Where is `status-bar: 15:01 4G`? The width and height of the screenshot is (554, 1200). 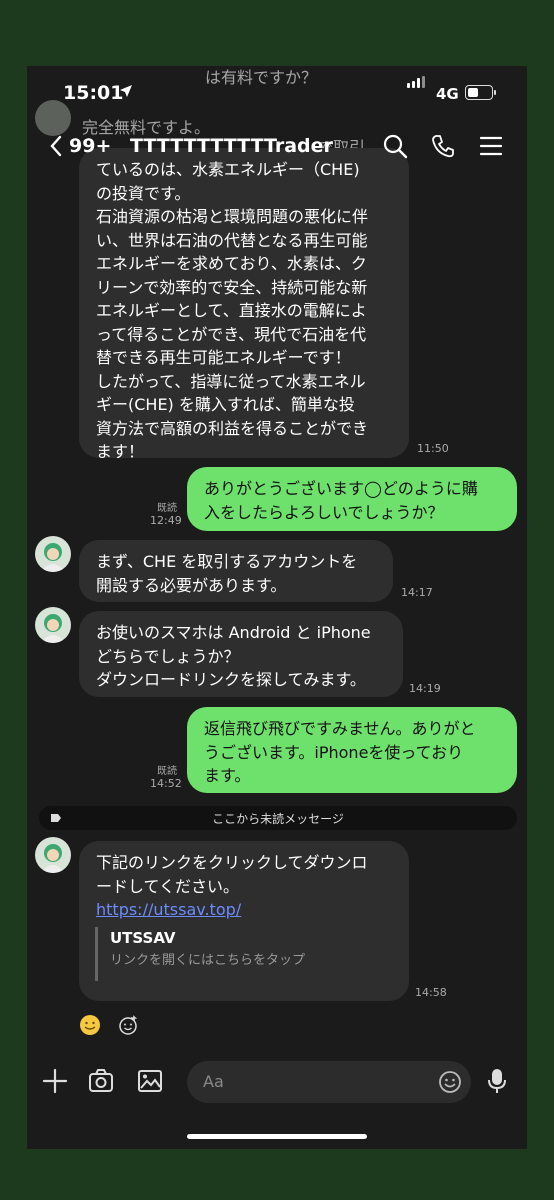 status-bar: 15:01 4G is located at coordinates (277, 94).